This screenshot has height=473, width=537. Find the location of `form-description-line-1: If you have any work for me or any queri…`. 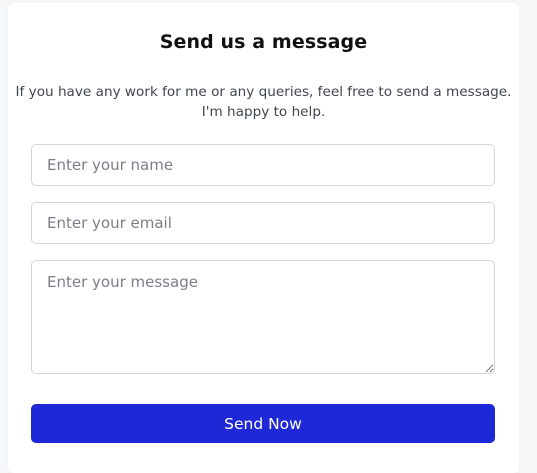

form-description-line-1: If you have any work for me or any queri… is located at coordinates (263, 92).